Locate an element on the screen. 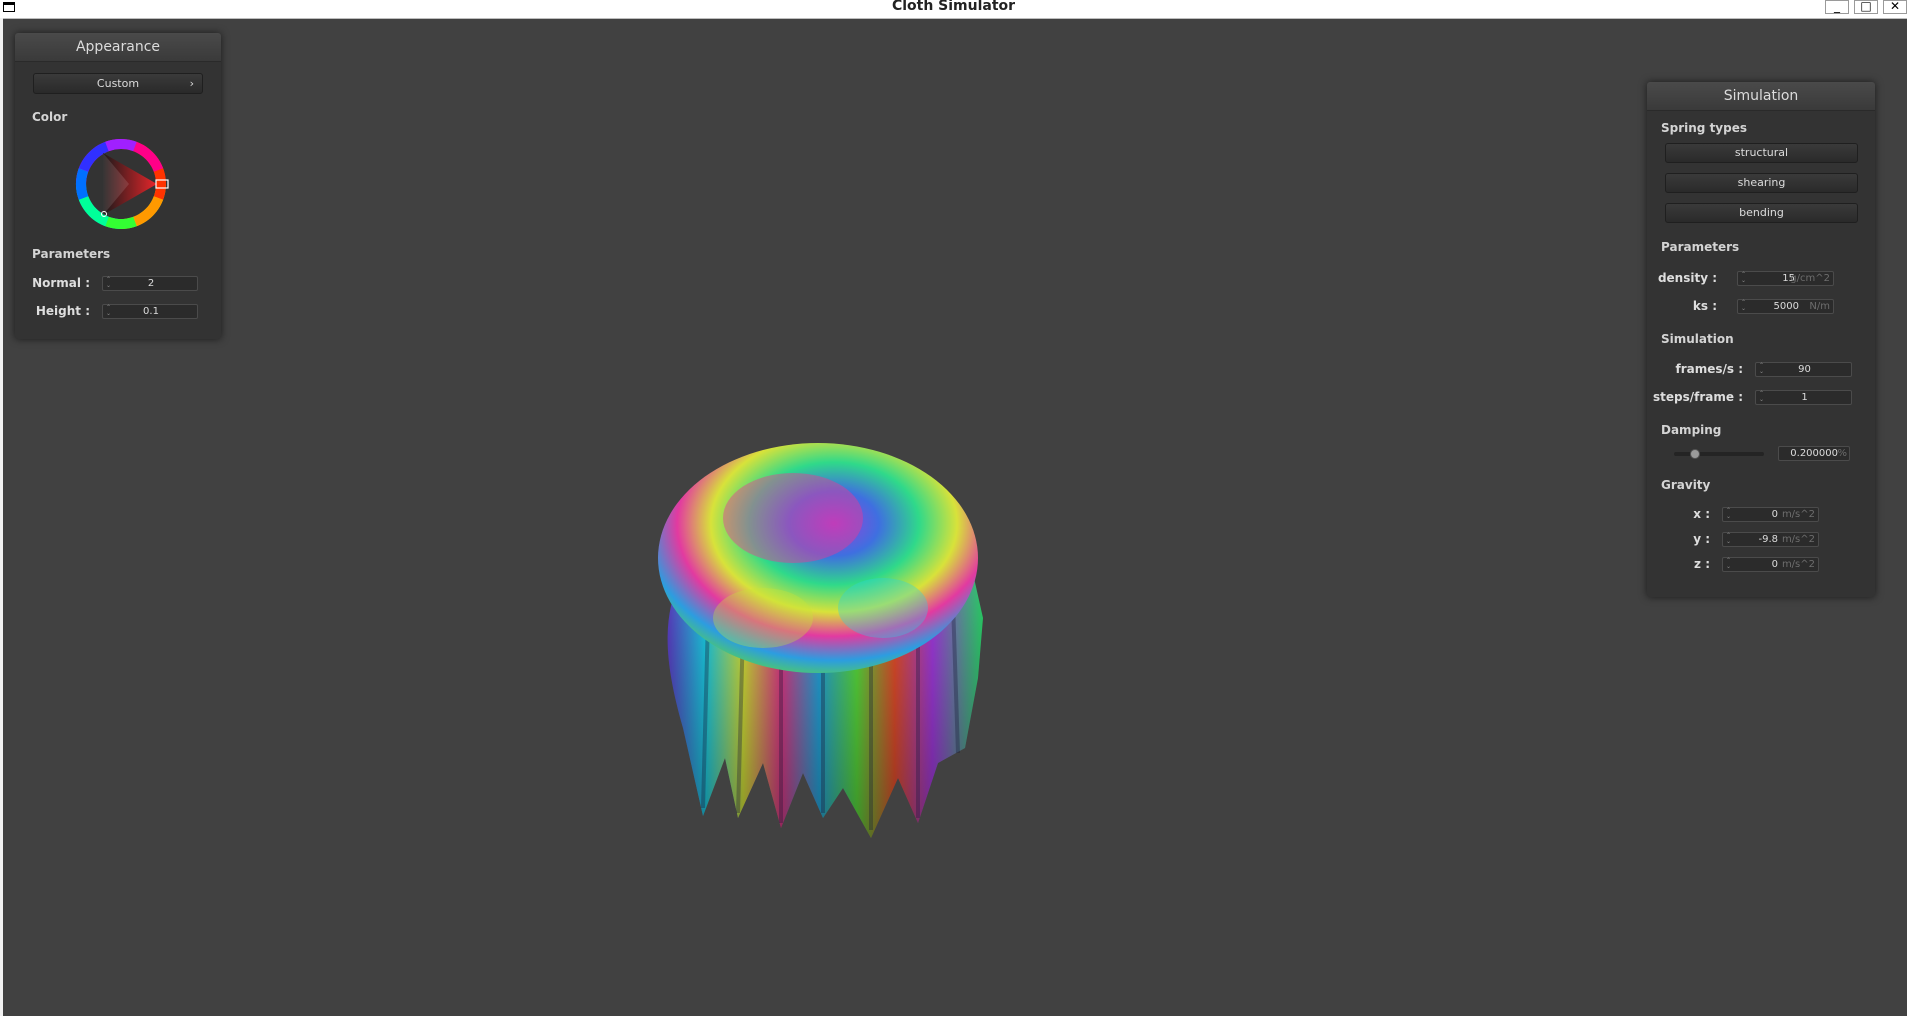  gravity-section-label: Gravity is located at coordinates (1686, 485).